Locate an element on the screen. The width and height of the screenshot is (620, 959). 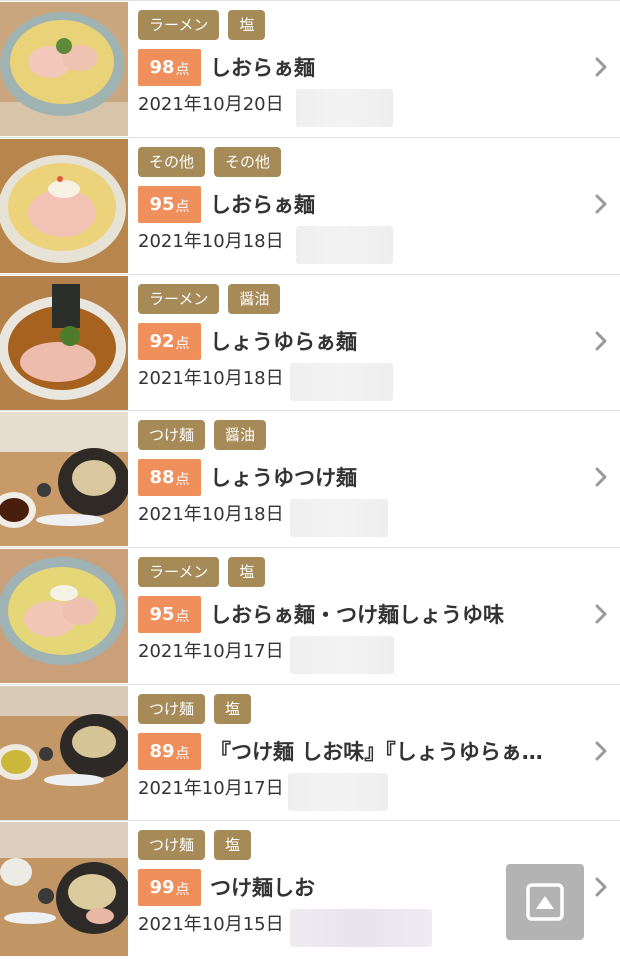
scroll-to-top-button is located at coordinates (545, 902).